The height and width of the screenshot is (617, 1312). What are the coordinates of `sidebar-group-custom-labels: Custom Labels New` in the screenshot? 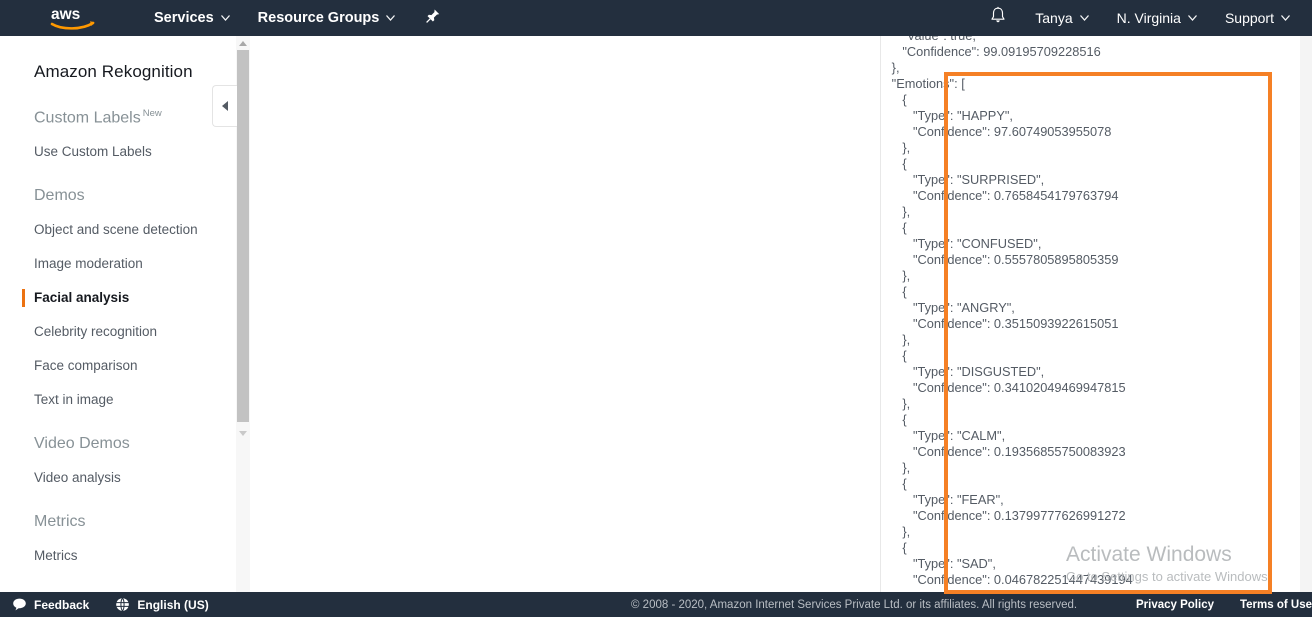 It's located at (135, 117).